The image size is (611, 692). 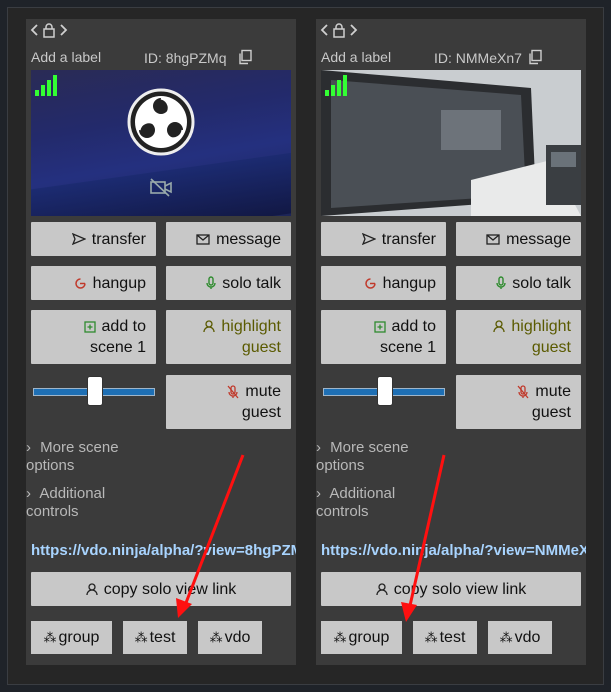 I want to click on label-row: Add a label ID: NMMeXn7, so click(x=451, y=57).